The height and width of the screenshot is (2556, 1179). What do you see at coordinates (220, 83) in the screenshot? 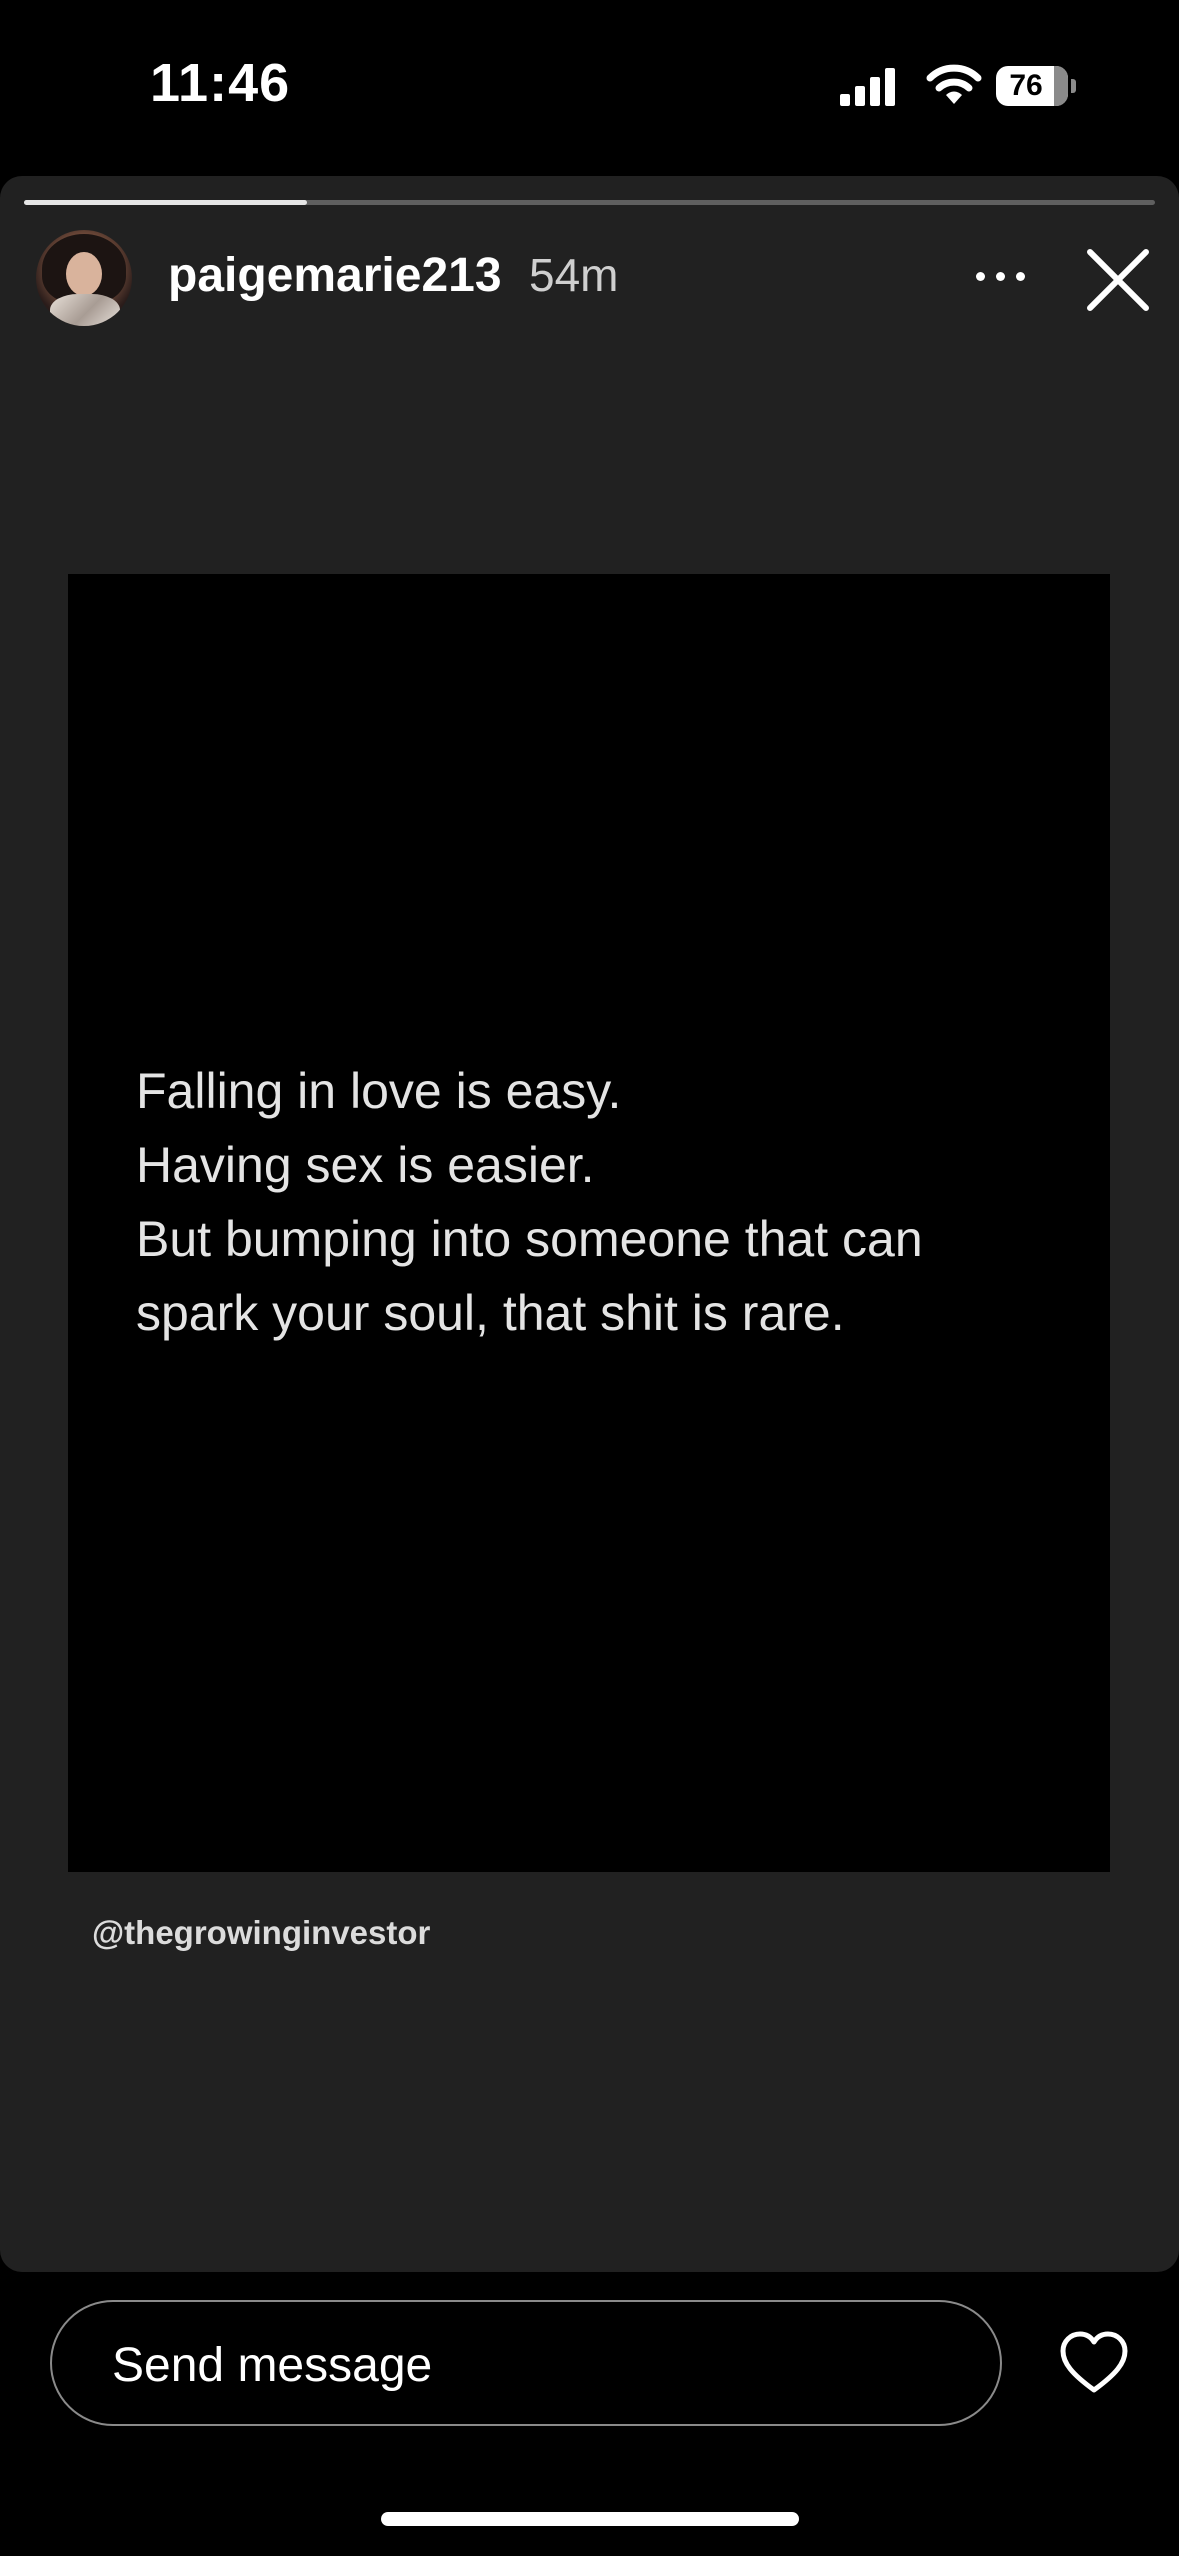
I see `status-time: 11:46` at bounding box center [220, 83].